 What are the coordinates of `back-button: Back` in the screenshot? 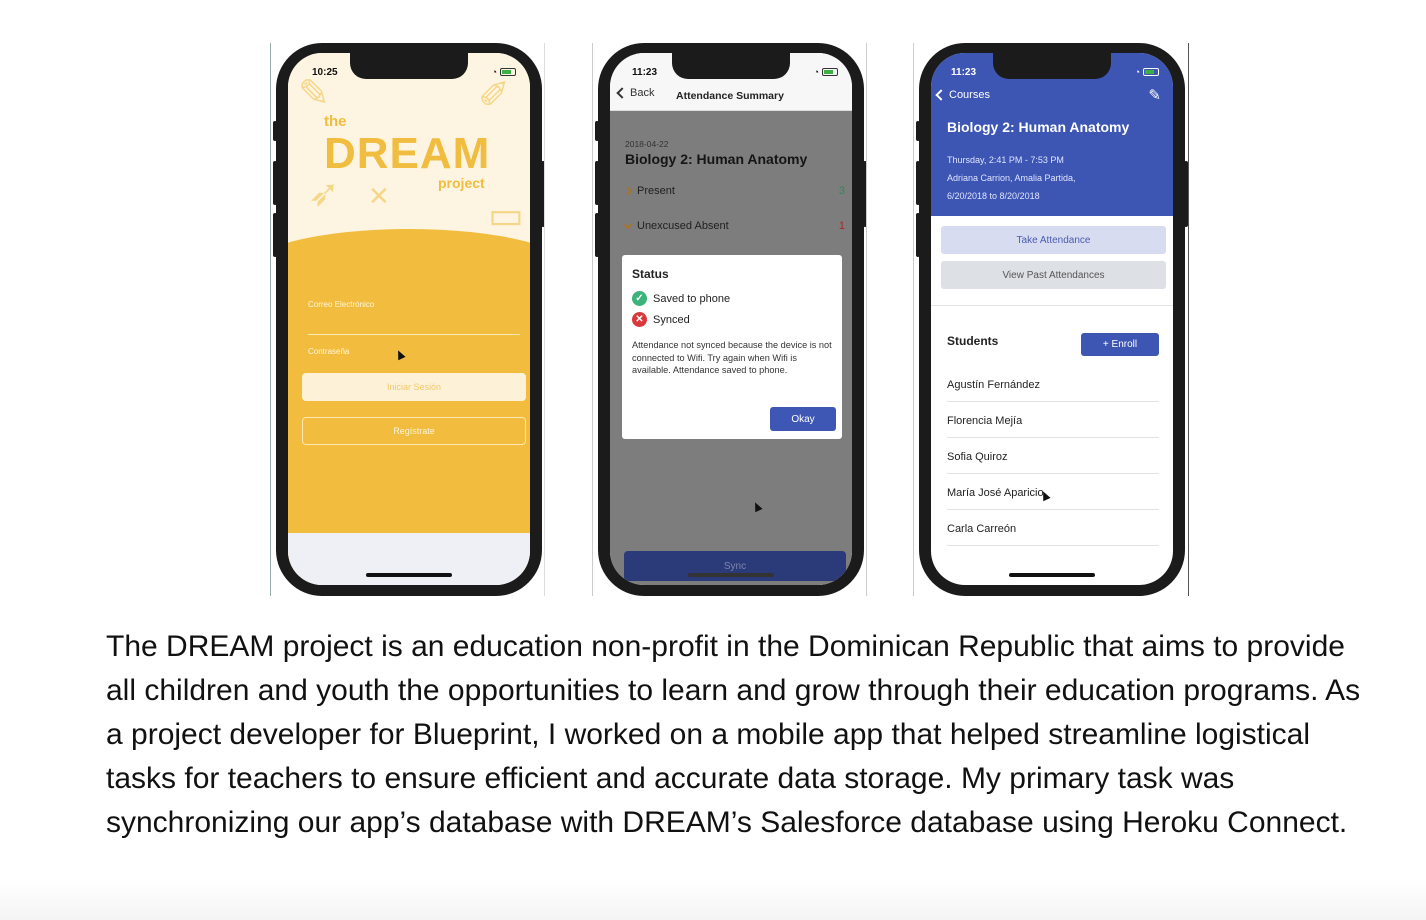 It's located at (635, 93).